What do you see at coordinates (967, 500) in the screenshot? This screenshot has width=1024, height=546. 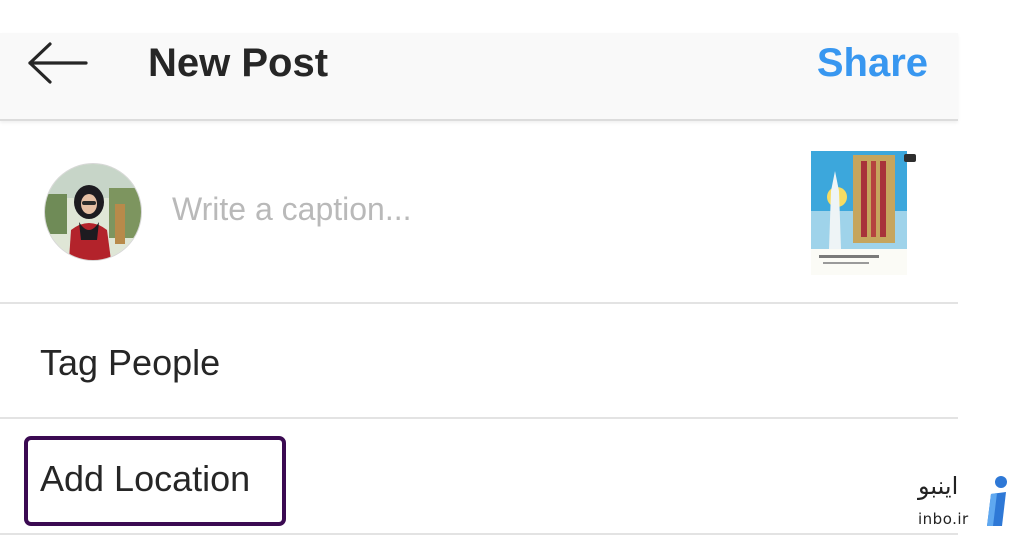 I see `watermark: اینبو inbo.ir` at bounding box center [967, 500].